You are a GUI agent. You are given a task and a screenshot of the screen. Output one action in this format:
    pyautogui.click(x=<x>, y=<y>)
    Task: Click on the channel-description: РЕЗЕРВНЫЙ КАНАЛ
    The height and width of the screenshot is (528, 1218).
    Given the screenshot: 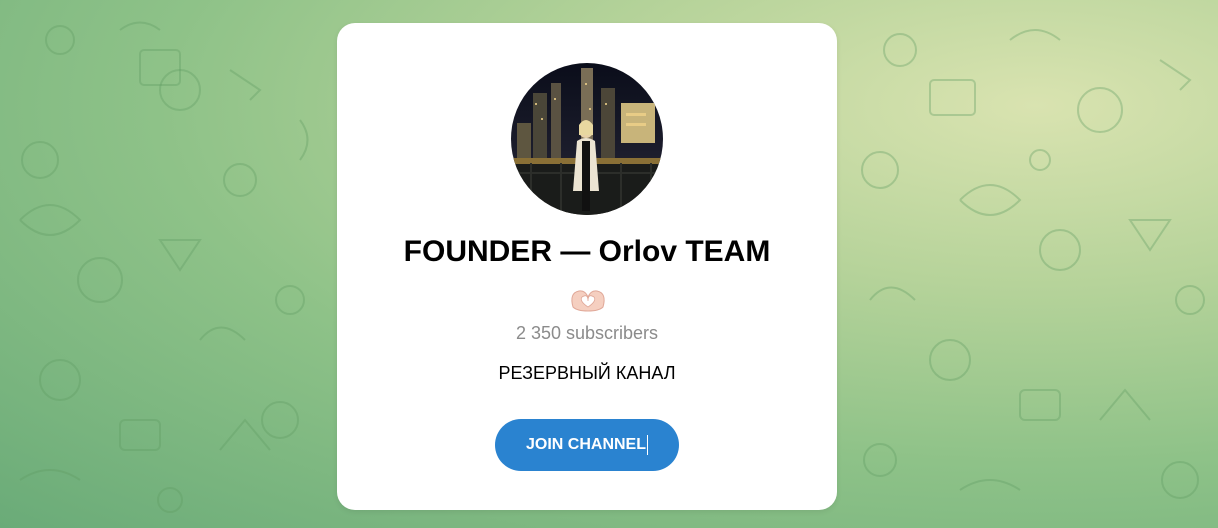 What is the action you would take?
    pyautogui.click(x=587, y=373)
    